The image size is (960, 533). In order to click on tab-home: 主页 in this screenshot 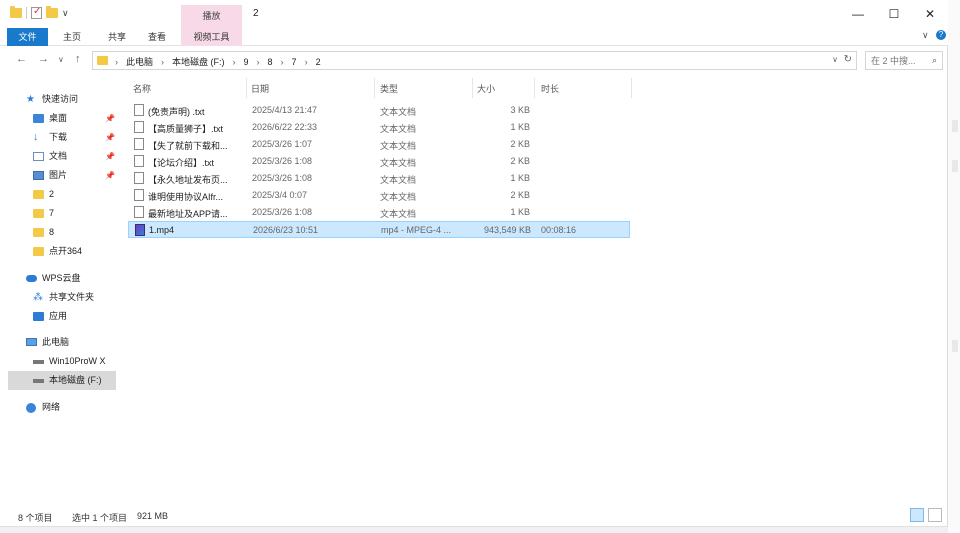, I will do `click(72, 37)`.